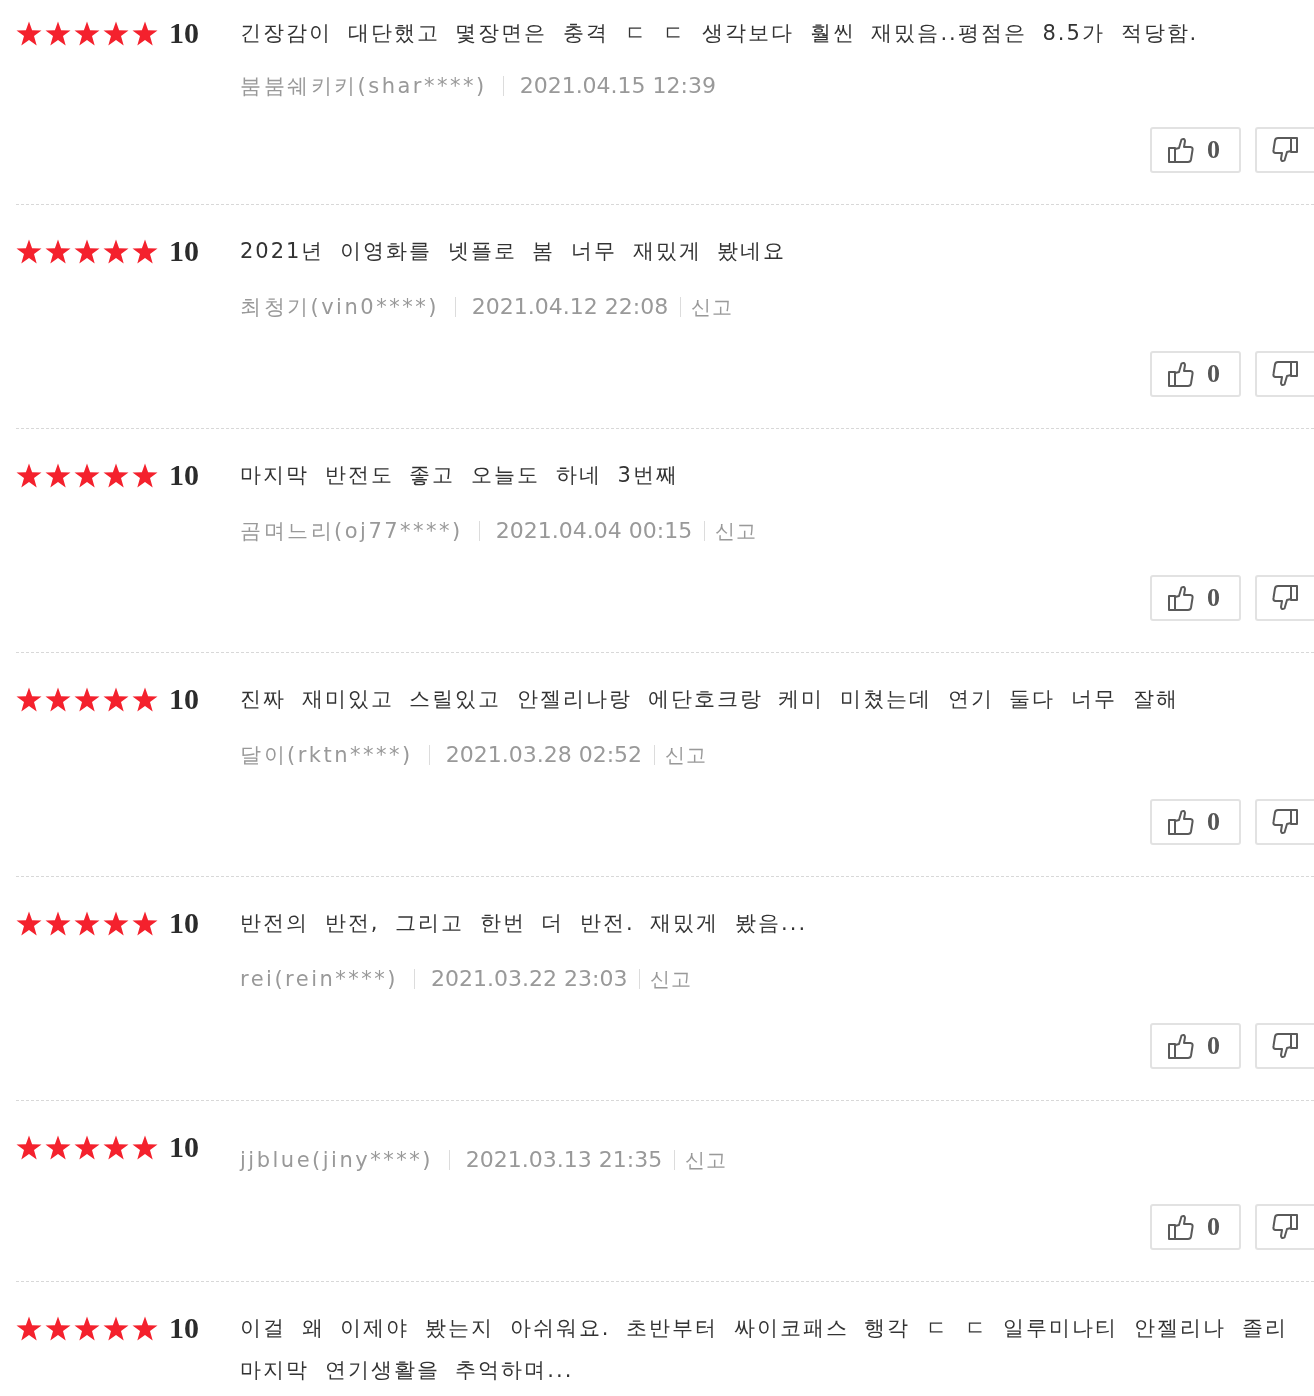  I want to click on review-date: 2021.04.15 12:39, so click(617, 86).